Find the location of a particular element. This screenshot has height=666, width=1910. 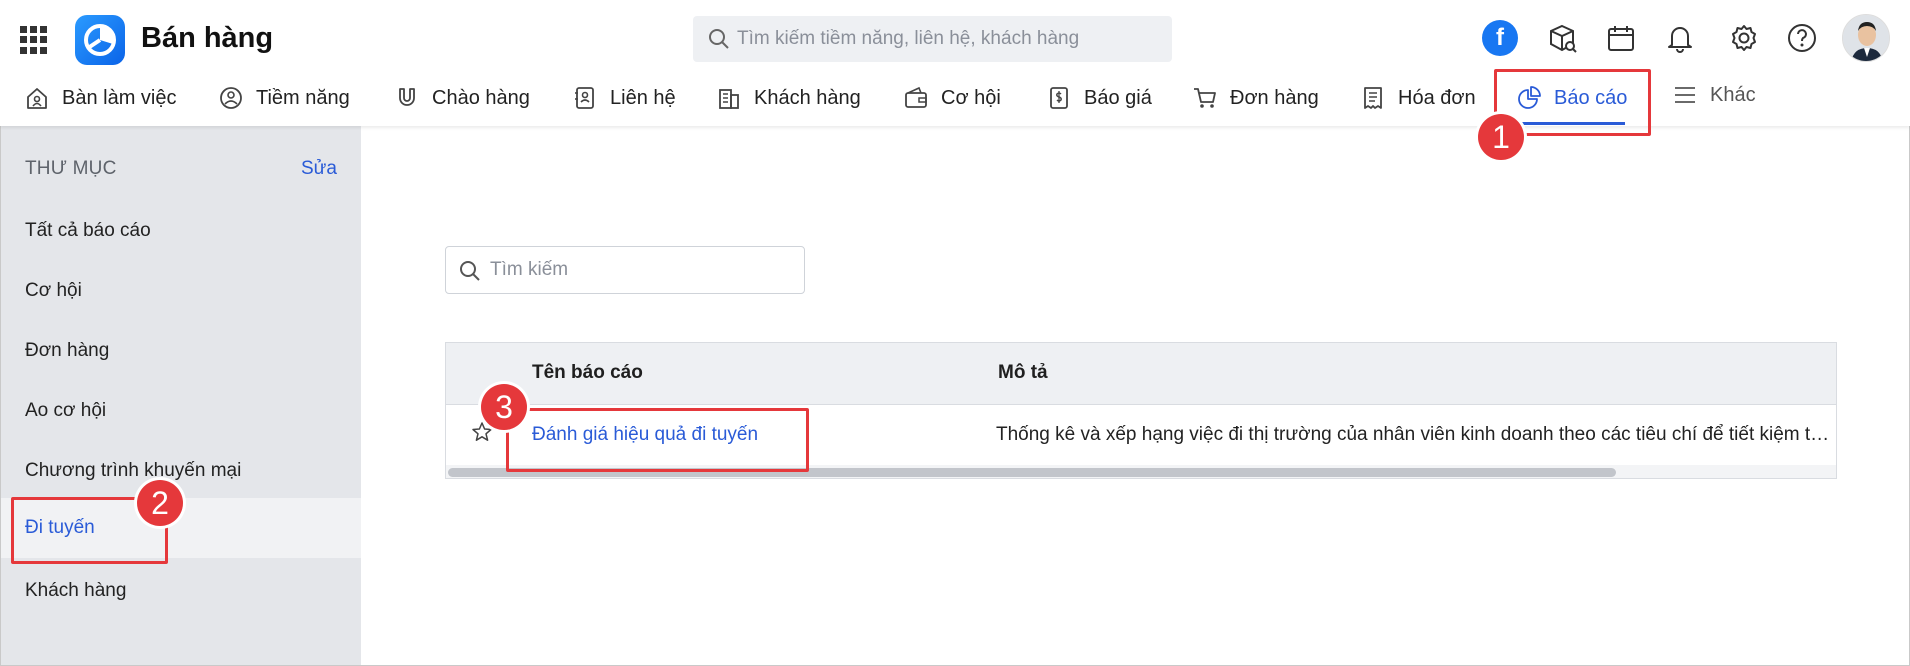

scrollbar-thumb is located at coordinates (1032, 472).